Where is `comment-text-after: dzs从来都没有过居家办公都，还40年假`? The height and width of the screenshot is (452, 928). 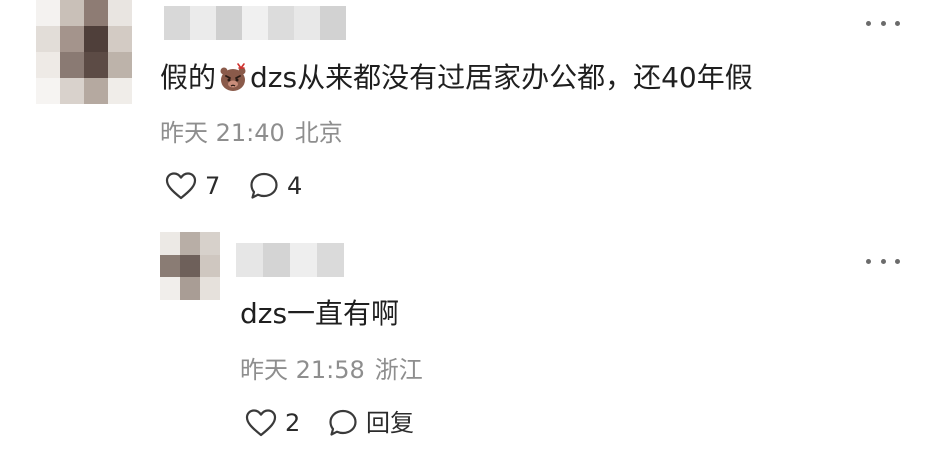
comment-text-after: dzs从来都没有过居家办公都，还40年假 is located at coordinates (501, 77).